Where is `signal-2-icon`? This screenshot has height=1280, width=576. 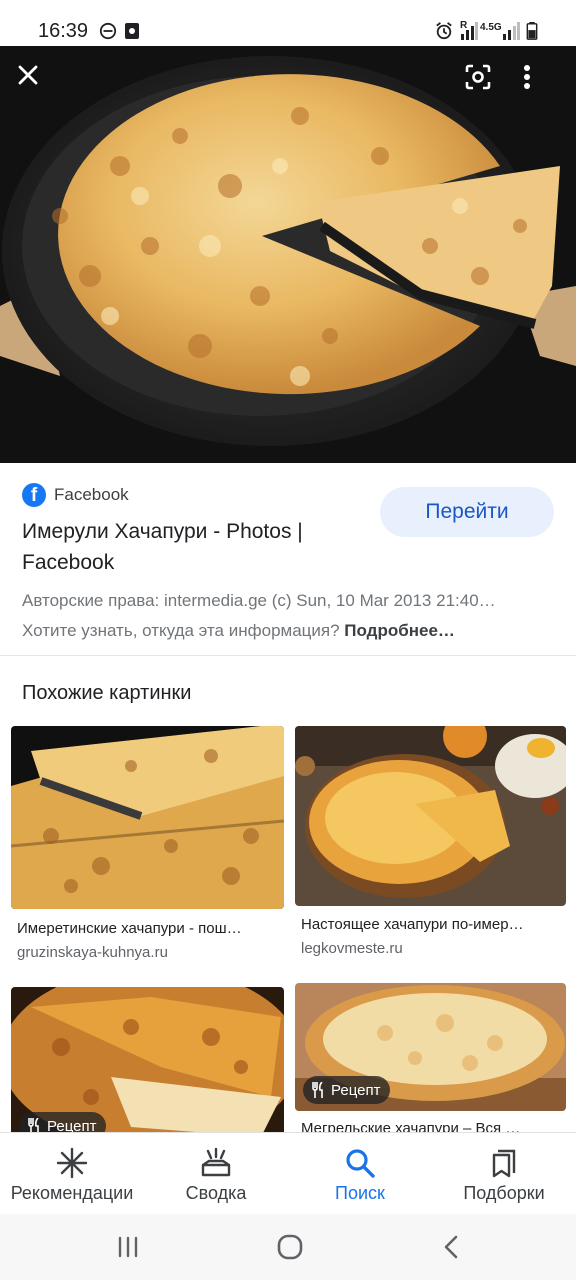 signal-2-icon is located at coordinates (511, 31).